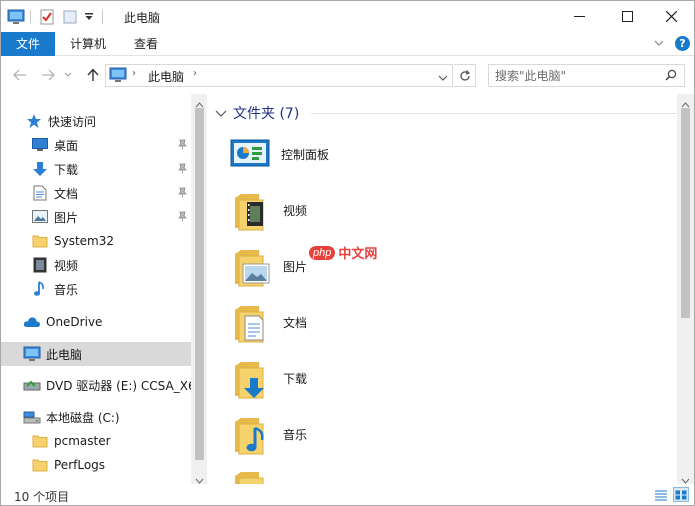 The image size is (695, 506). I want to click on quick-access-dropdown-icon, so click(89, 17).